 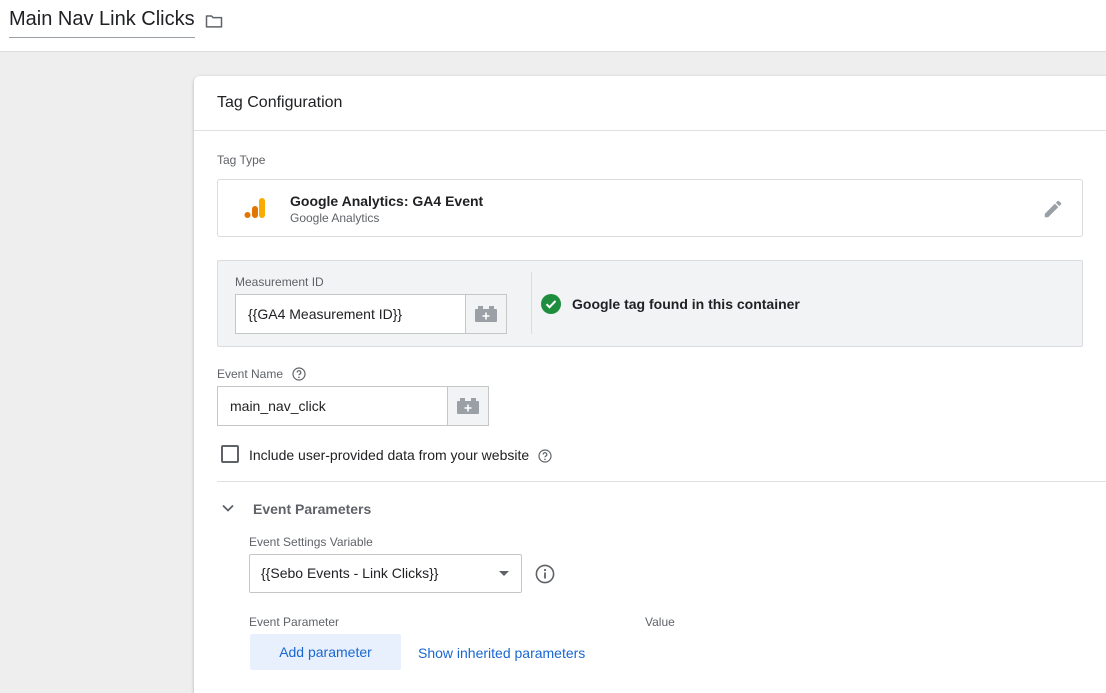 What do you see at coordinates (325, 652) in the screenshot?
I see `add-parameter-button: Add parameter` at bounding box center [325, 652].